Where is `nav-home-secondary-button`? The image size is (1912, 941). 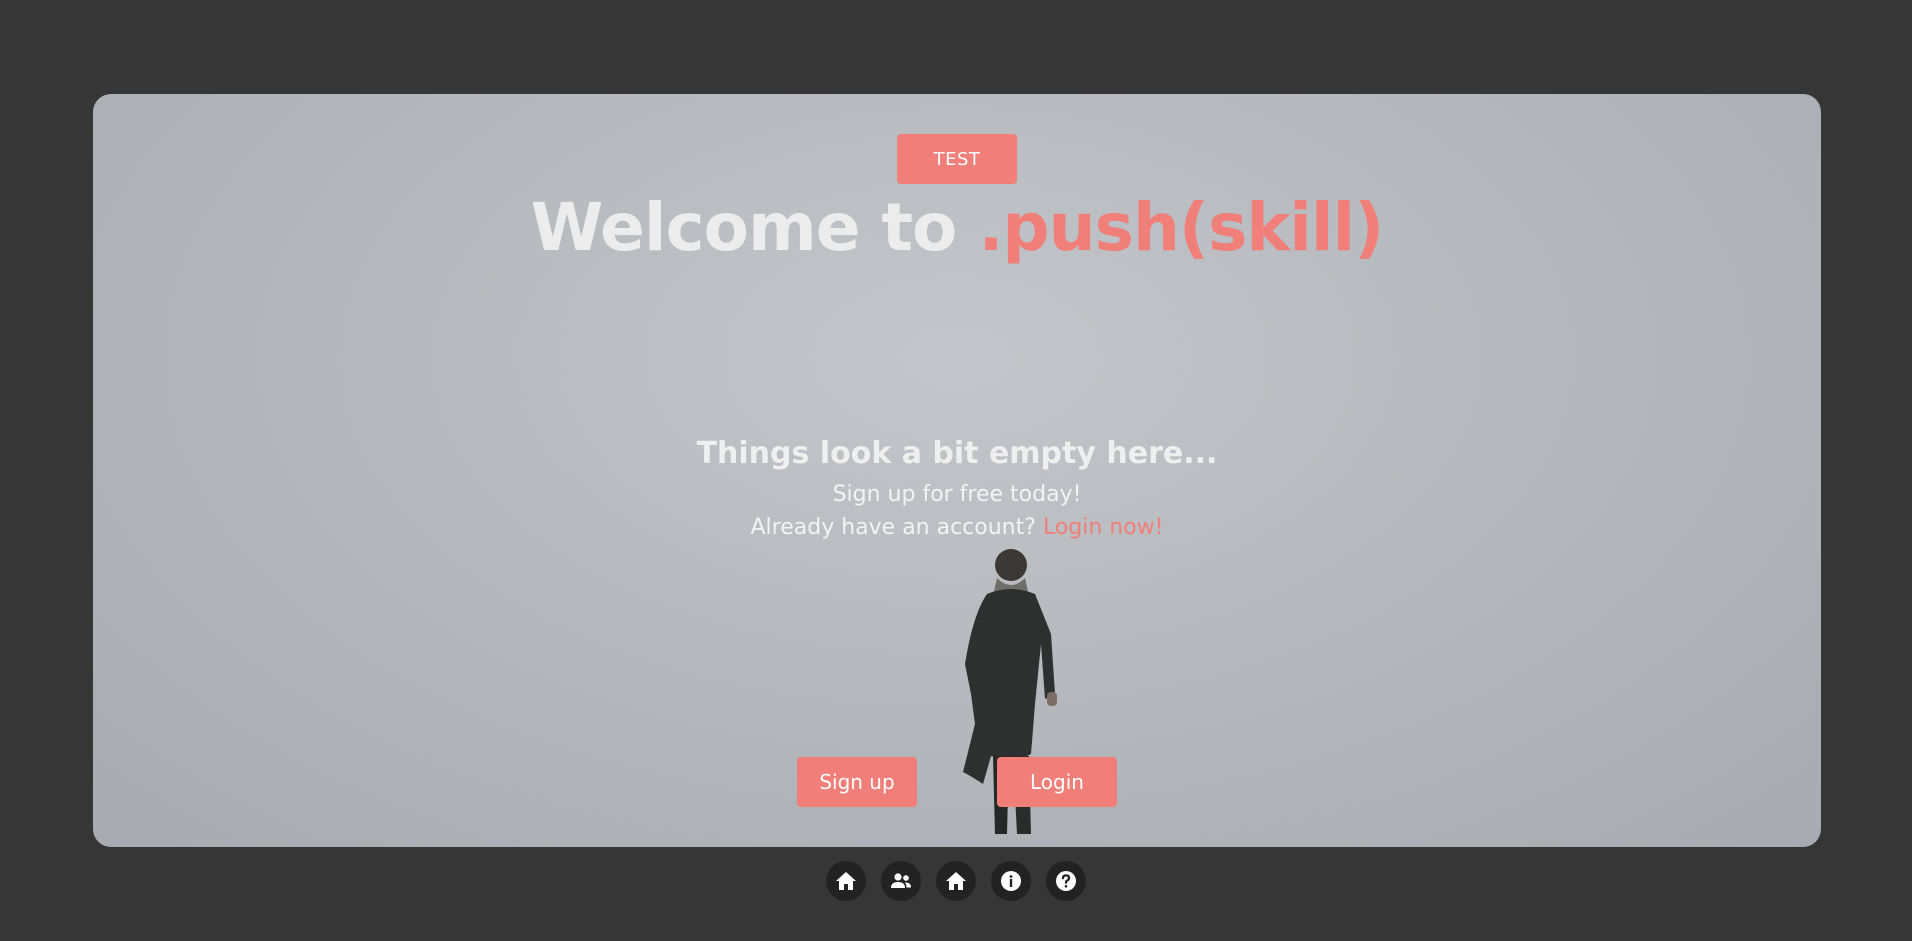 nav-home-secondary-button is located at coordinates (956, 881).